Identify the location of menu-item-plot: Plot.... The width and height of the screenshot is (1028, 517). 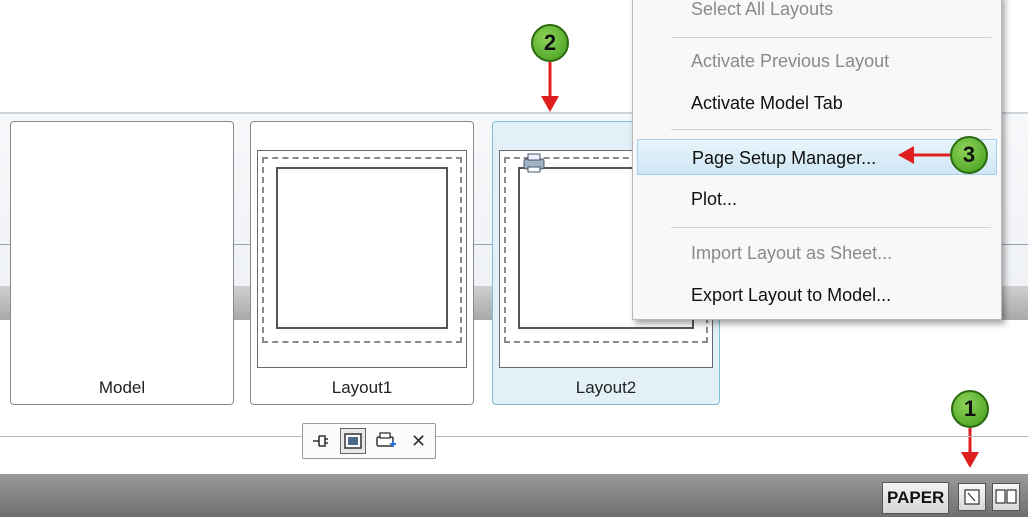
(817, 199).